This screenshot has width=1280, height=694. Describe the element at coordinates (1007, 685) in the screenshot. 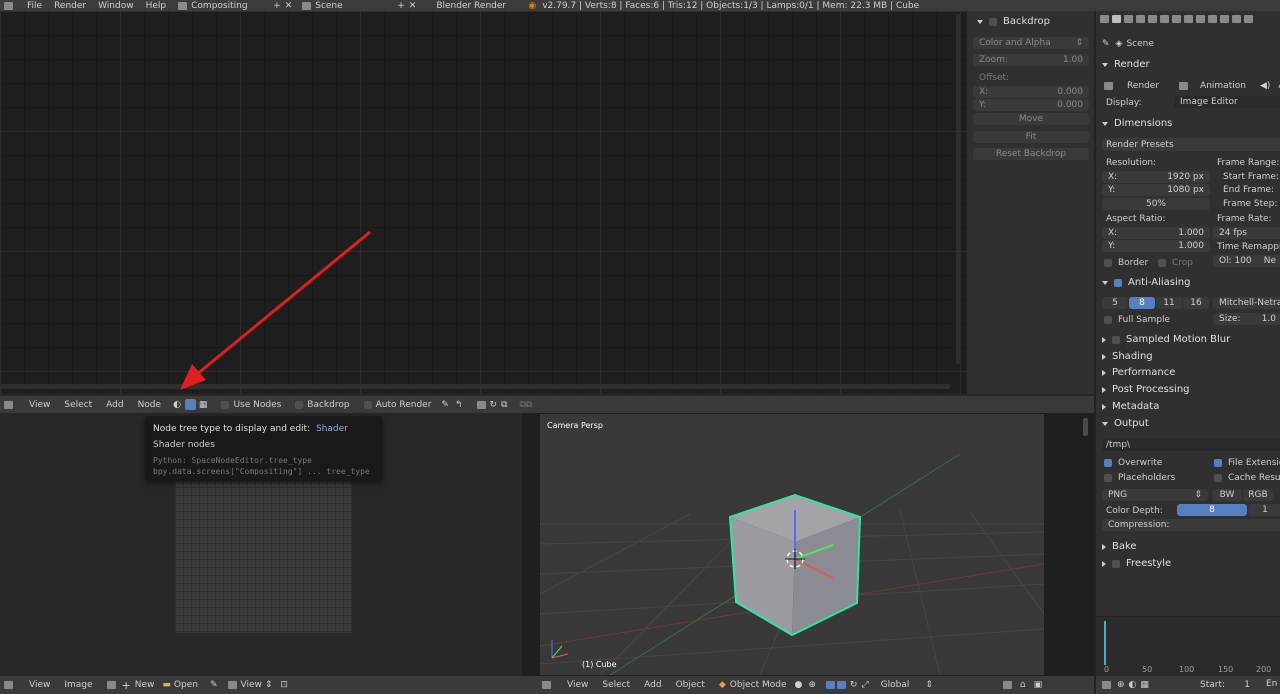

I see `layers-icon` at that location.